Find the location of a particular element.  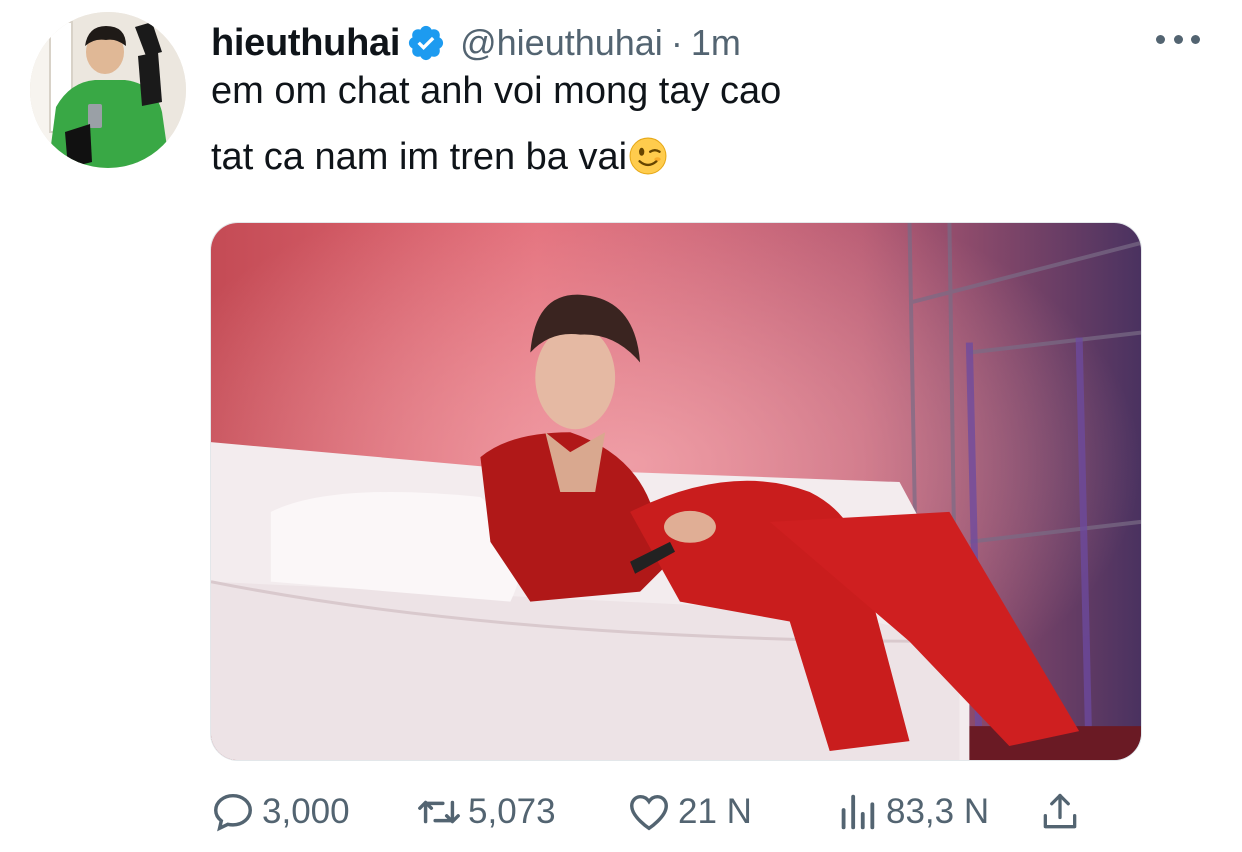

share-button is located at coordinates (1063, 812).